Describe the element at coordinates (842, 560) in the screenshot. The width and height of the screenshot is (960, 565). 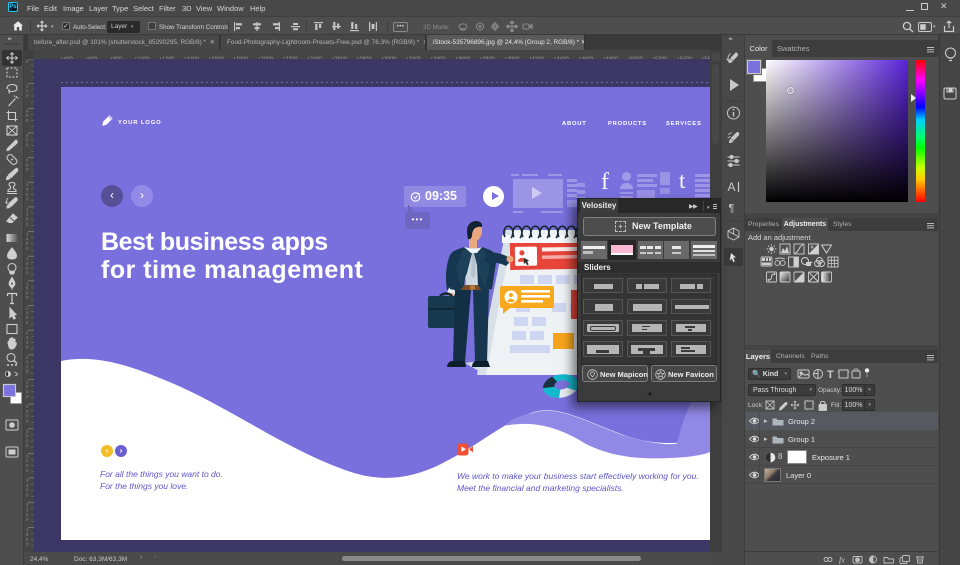
I see `svg-text: fx` at that location.